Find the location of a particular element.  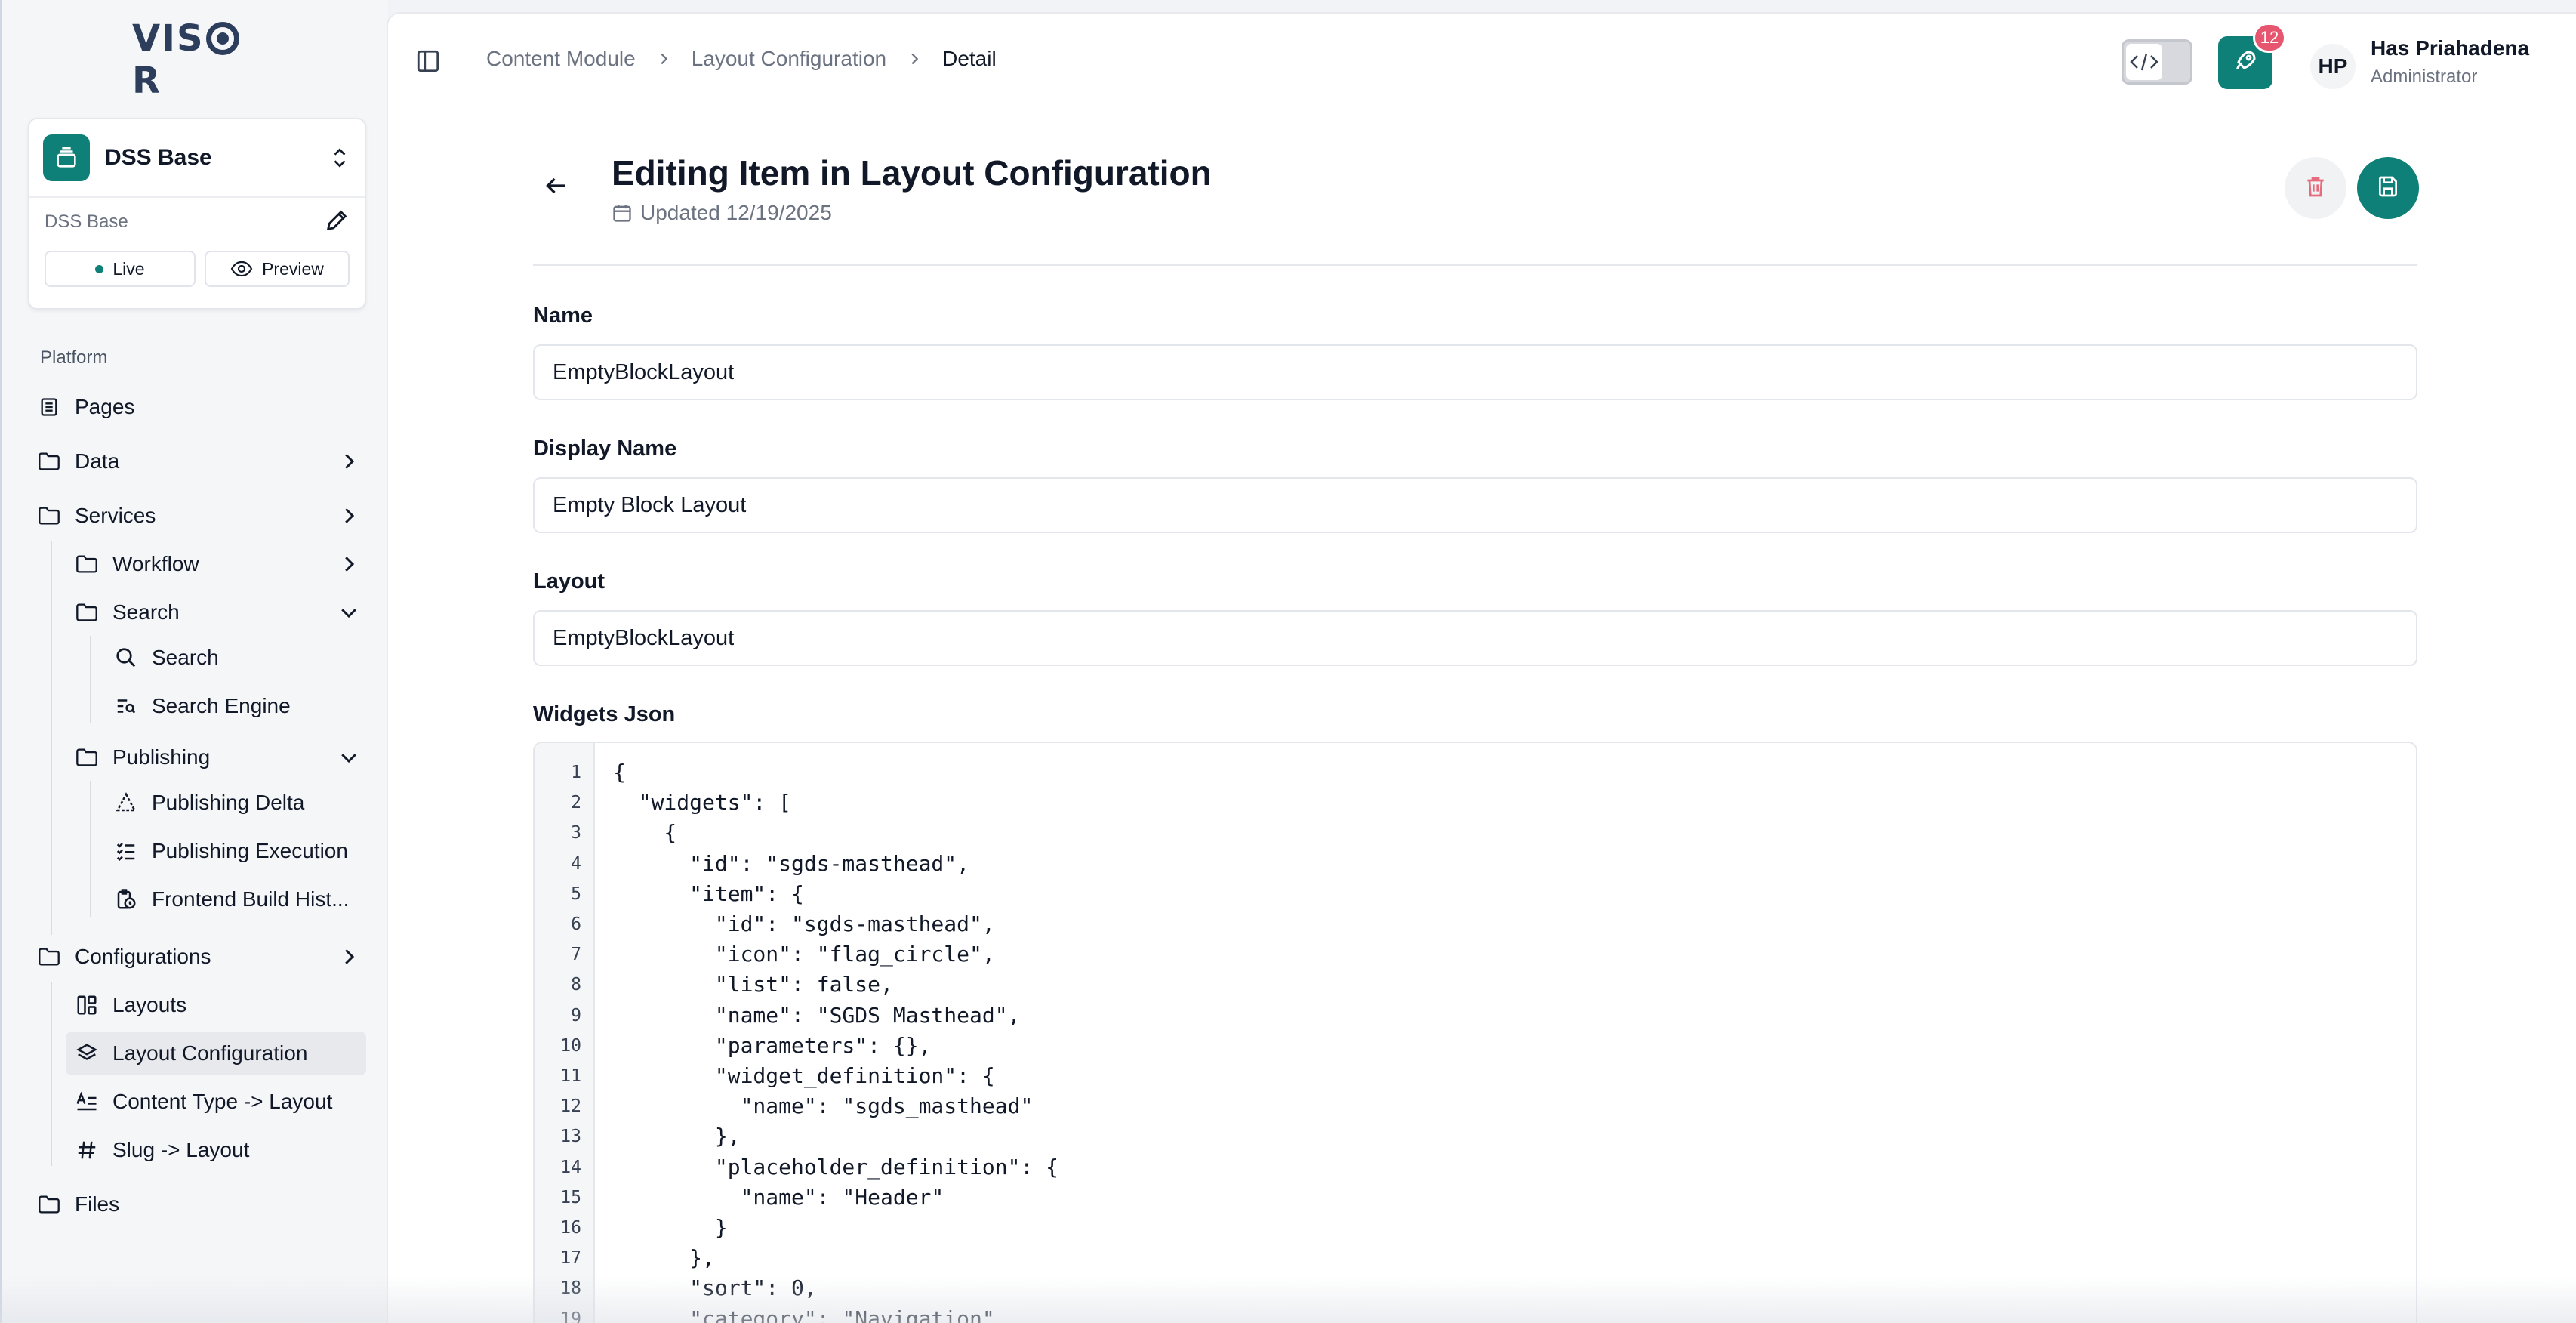

code-line: "list": false, is located at coordinates (753, 985).